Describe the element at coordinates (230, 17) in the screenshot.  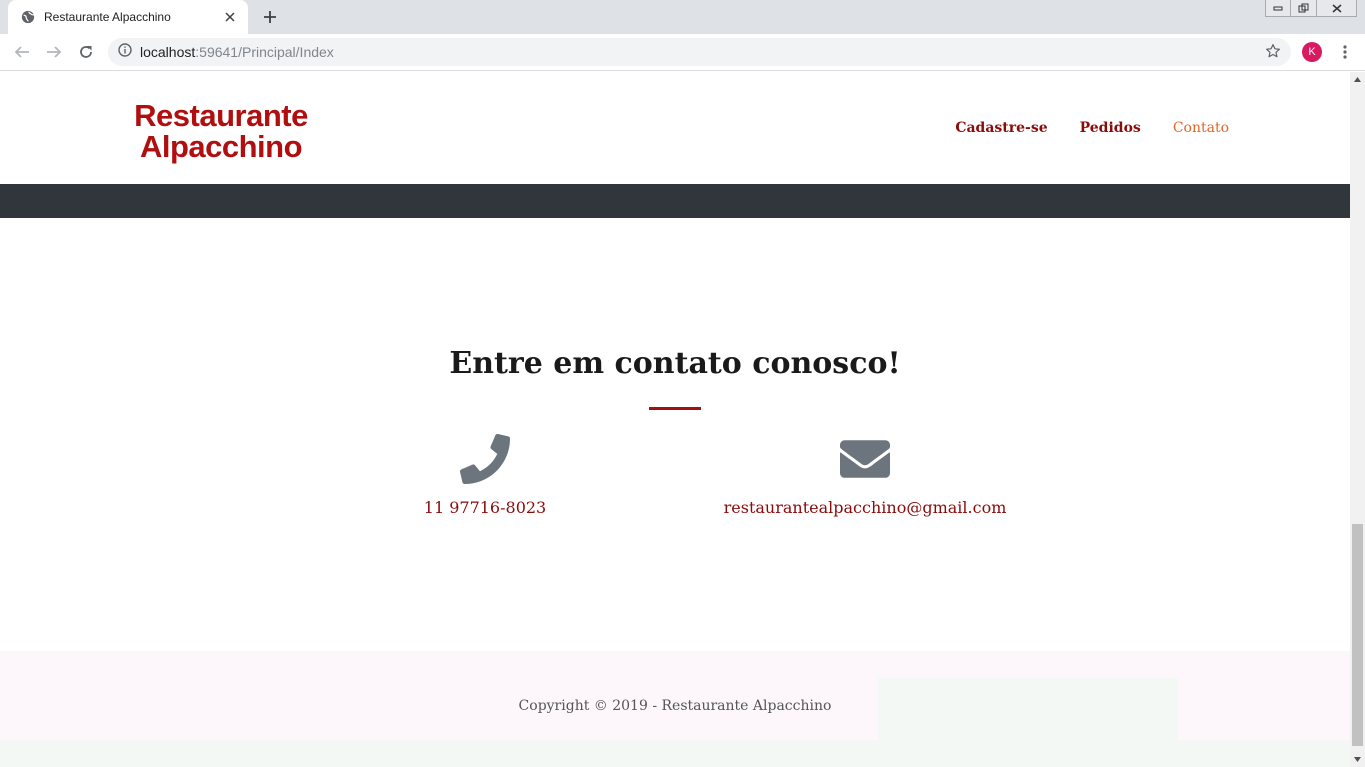
I see `close-tab-icon` at that location.